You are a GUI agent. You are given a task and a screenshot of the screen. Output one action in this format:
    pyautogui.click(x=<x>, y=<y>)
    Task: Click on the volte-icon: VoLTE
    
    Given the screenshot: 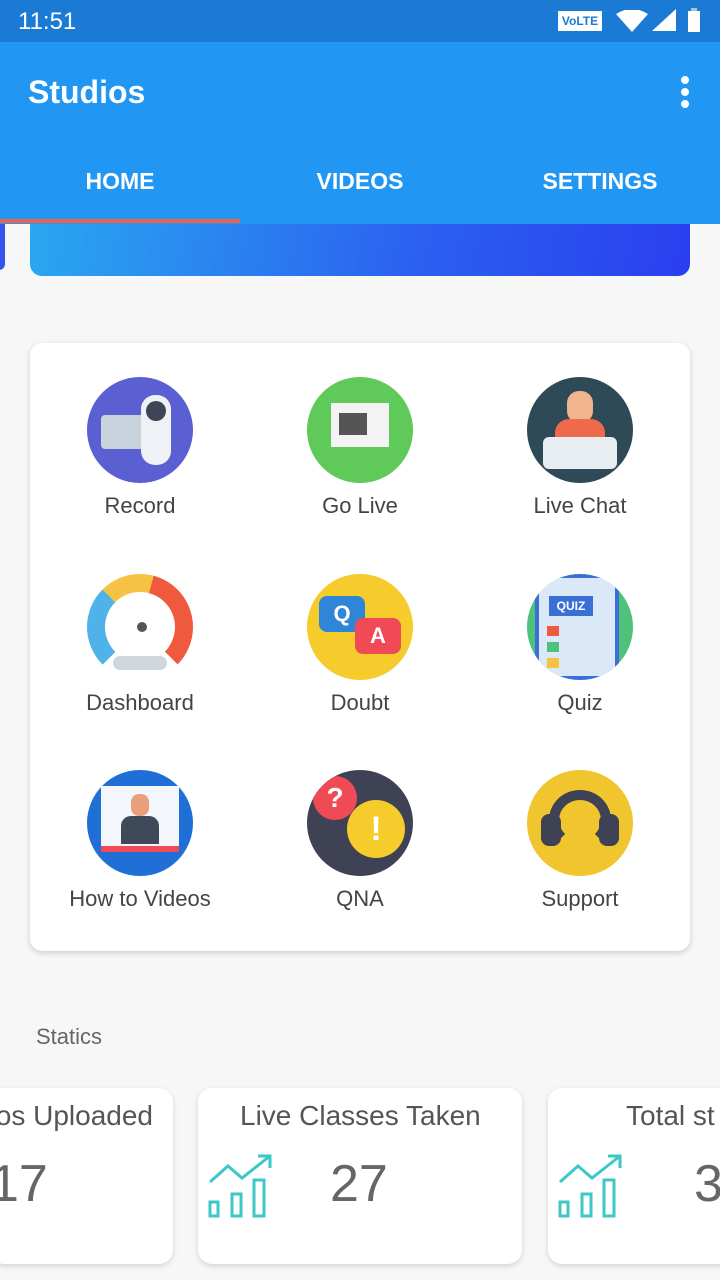 What is the action you would take?
    pyautogui.click(x=580, y=21)
    